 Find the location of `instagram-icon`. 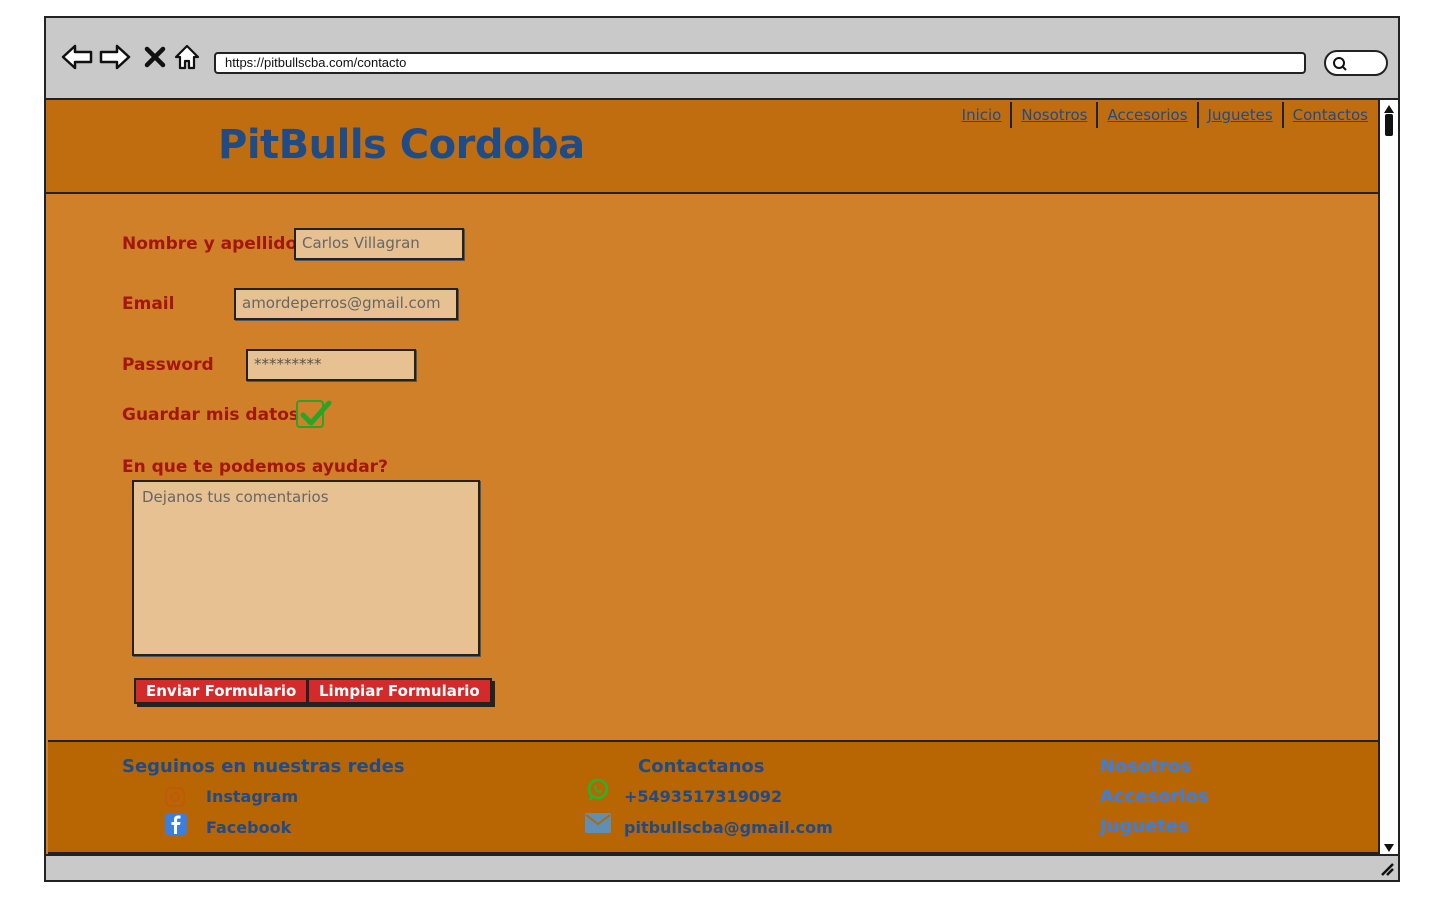

instagram-icon is located at coordinates (175, 799).